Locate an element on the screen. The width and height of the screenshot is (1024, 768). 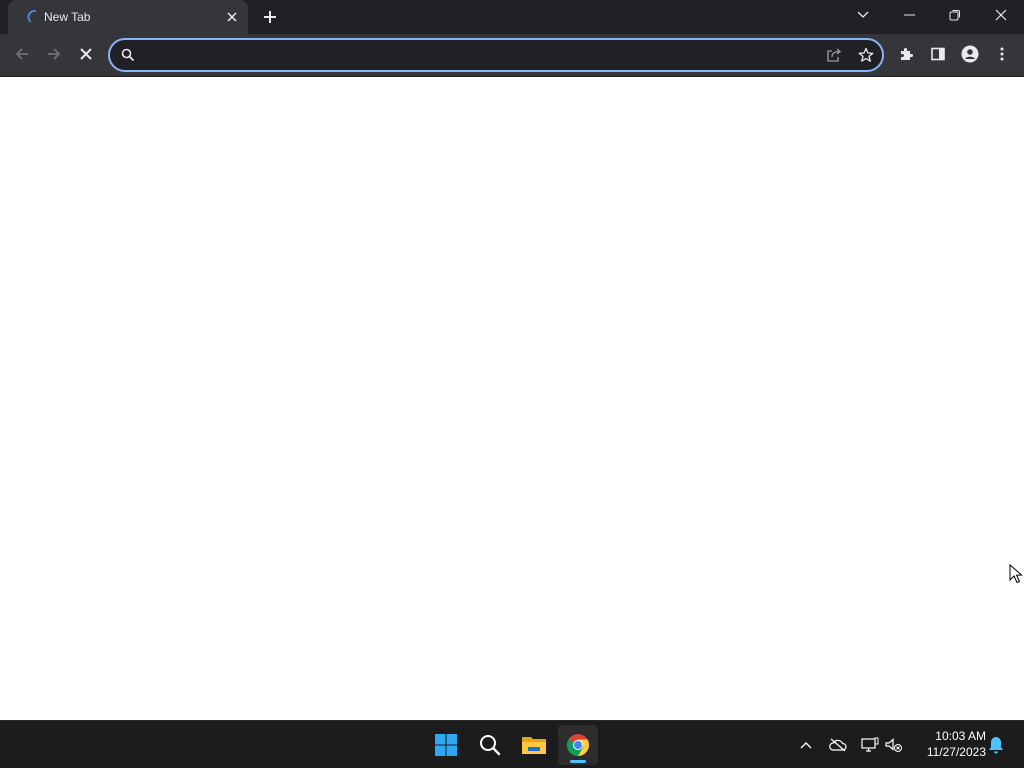
file-explorer-button is located at coordinates (534, 745).